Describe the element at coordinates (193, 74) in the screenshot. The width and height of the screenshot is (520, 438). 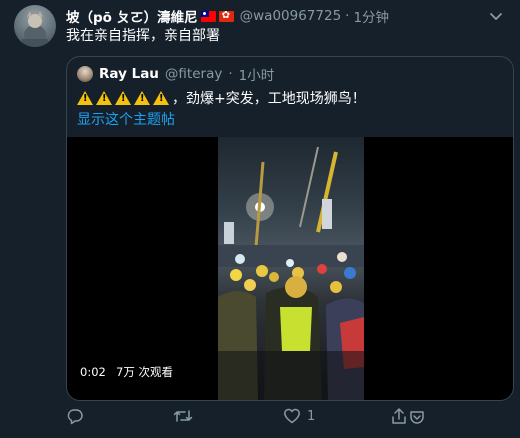
I see `quoted-author-handle: @fiteray` at that location.